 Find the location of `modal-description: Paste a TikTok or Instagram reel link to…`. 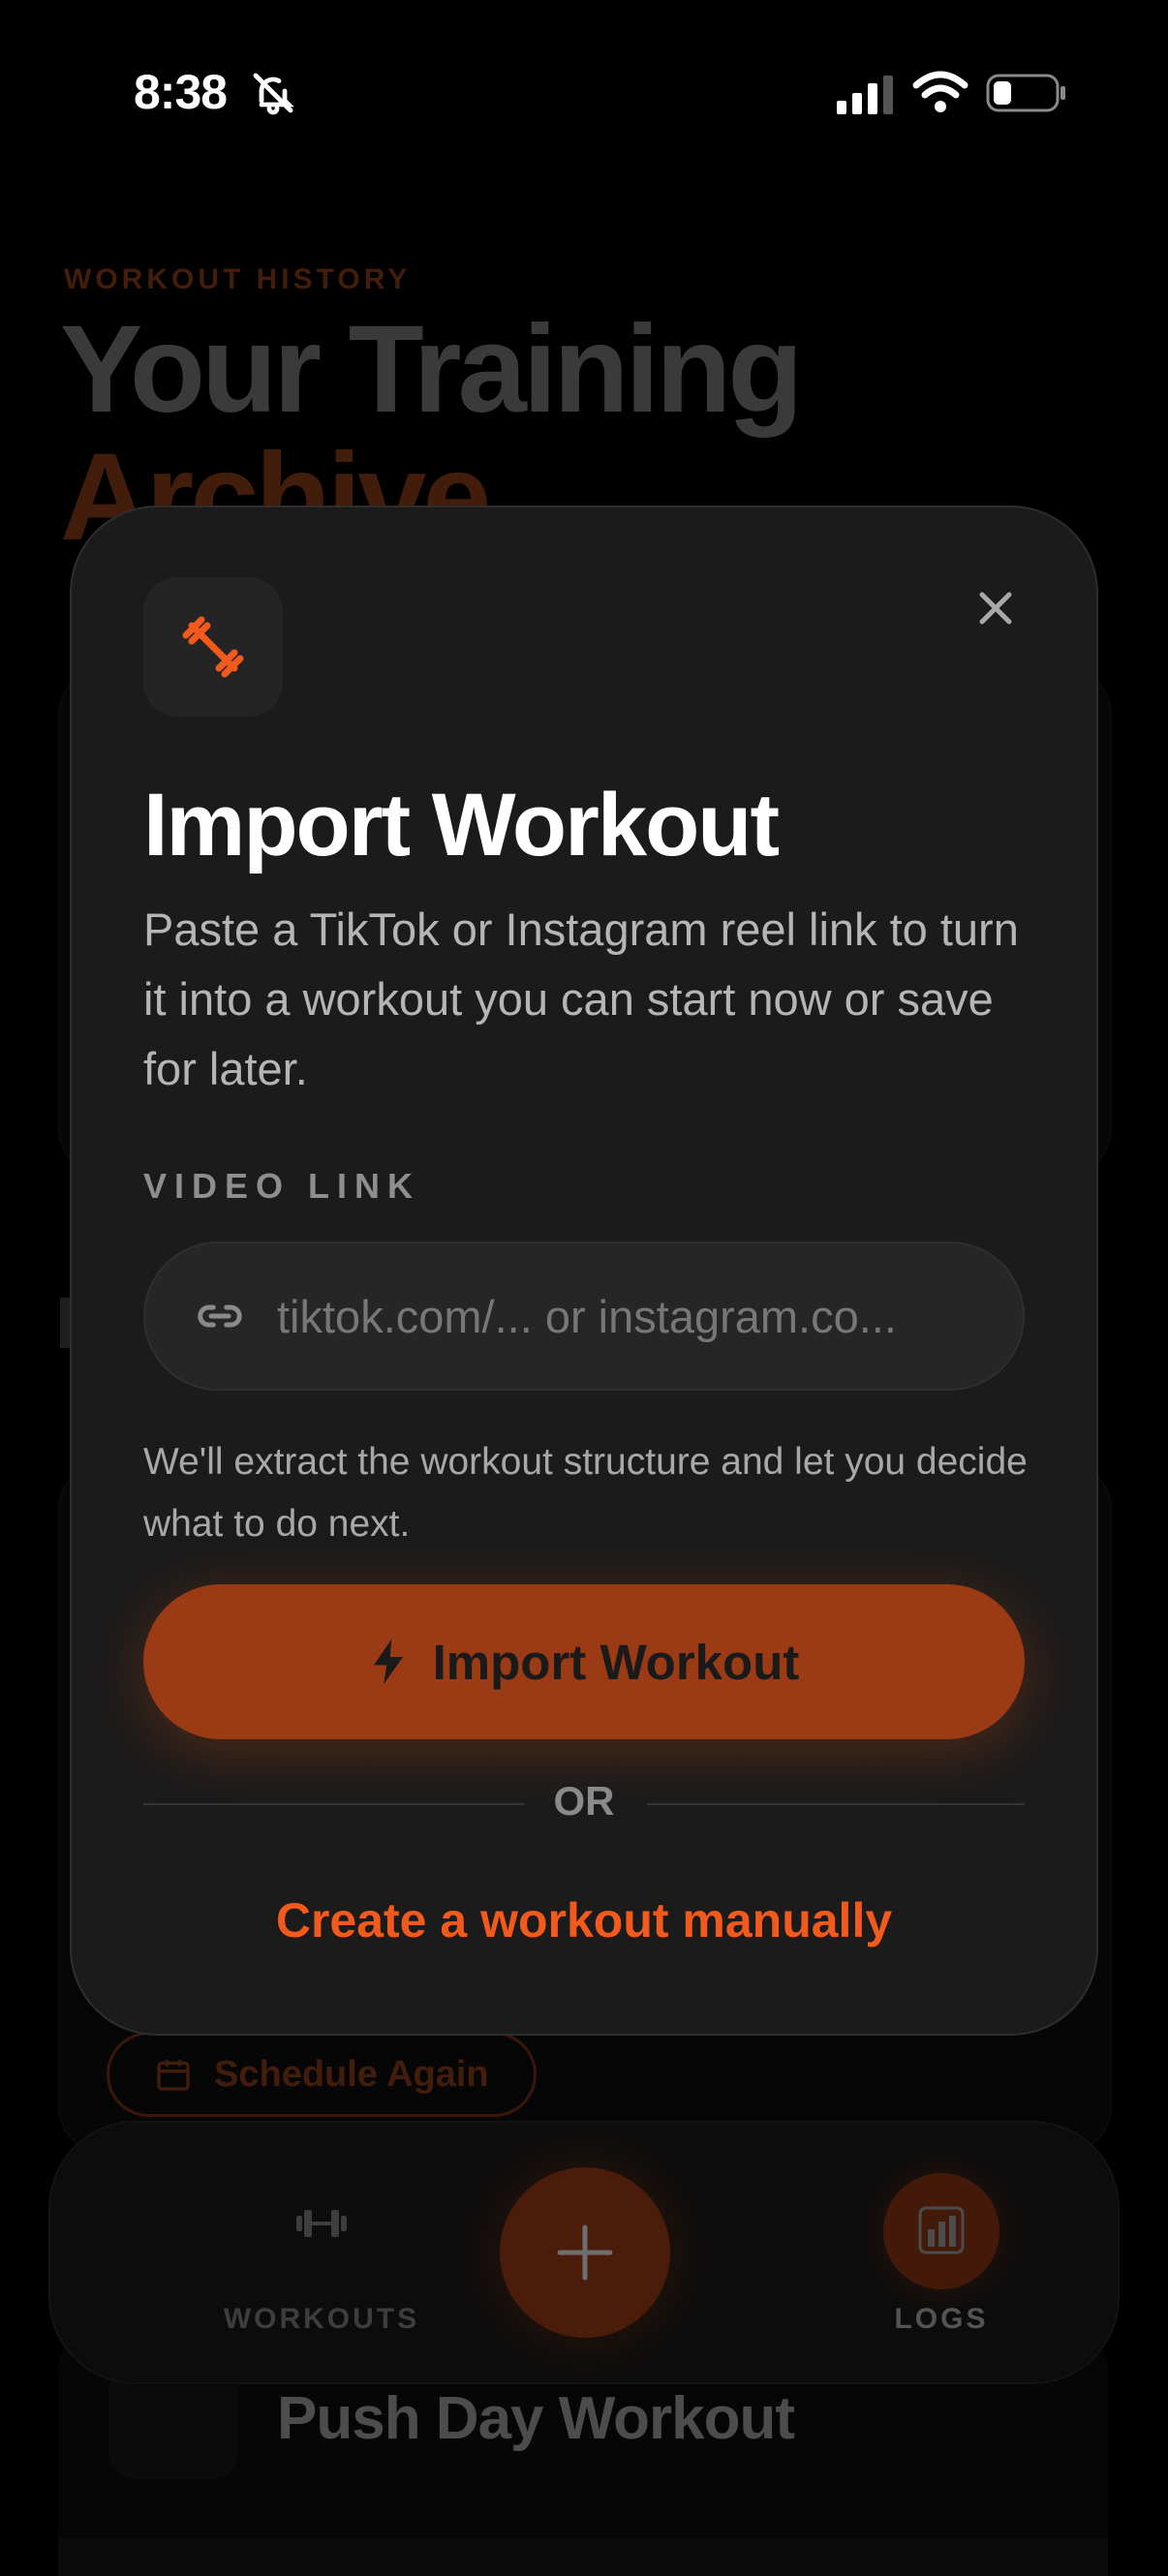

modal-description: Paste a TikTok or Instagram reel link to… is located at coordinates (581, 999).